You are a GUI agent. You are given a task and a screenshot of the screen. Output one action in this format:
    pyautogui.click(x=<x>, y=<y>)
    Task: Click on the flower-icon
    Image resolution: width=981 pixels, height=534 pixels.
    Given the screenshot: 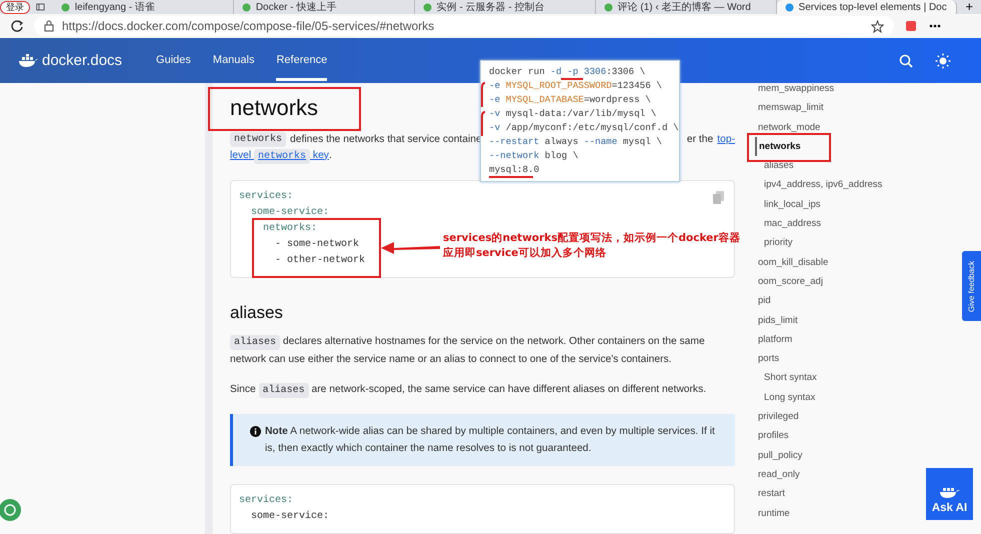 What is the action you would take?
    pyautogui.click(x=11, y=510)
    